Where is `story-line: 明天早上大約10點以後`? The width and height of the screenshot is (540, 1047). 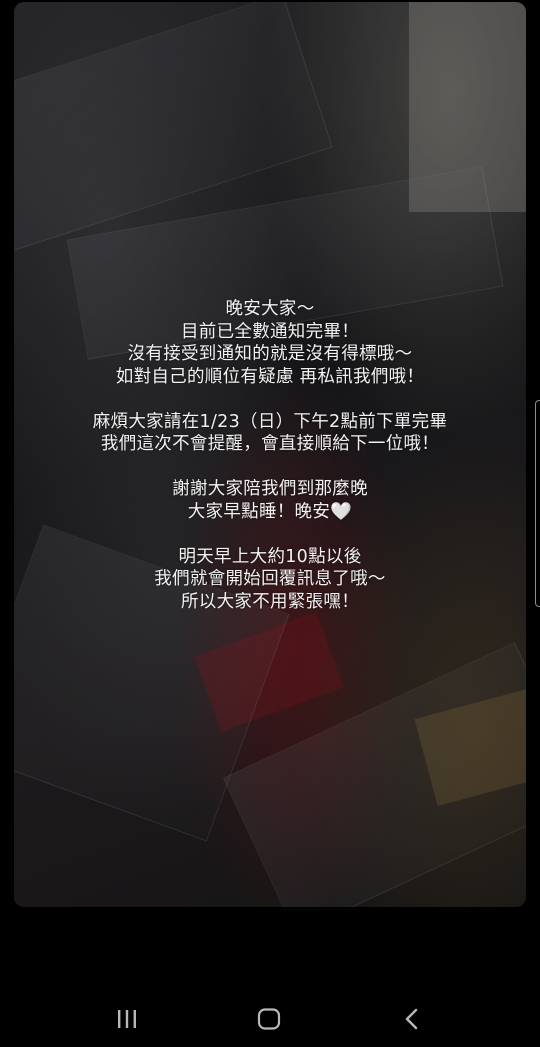
story-line: 明天早上大約10點以後 is located at coordinates (270, 556).